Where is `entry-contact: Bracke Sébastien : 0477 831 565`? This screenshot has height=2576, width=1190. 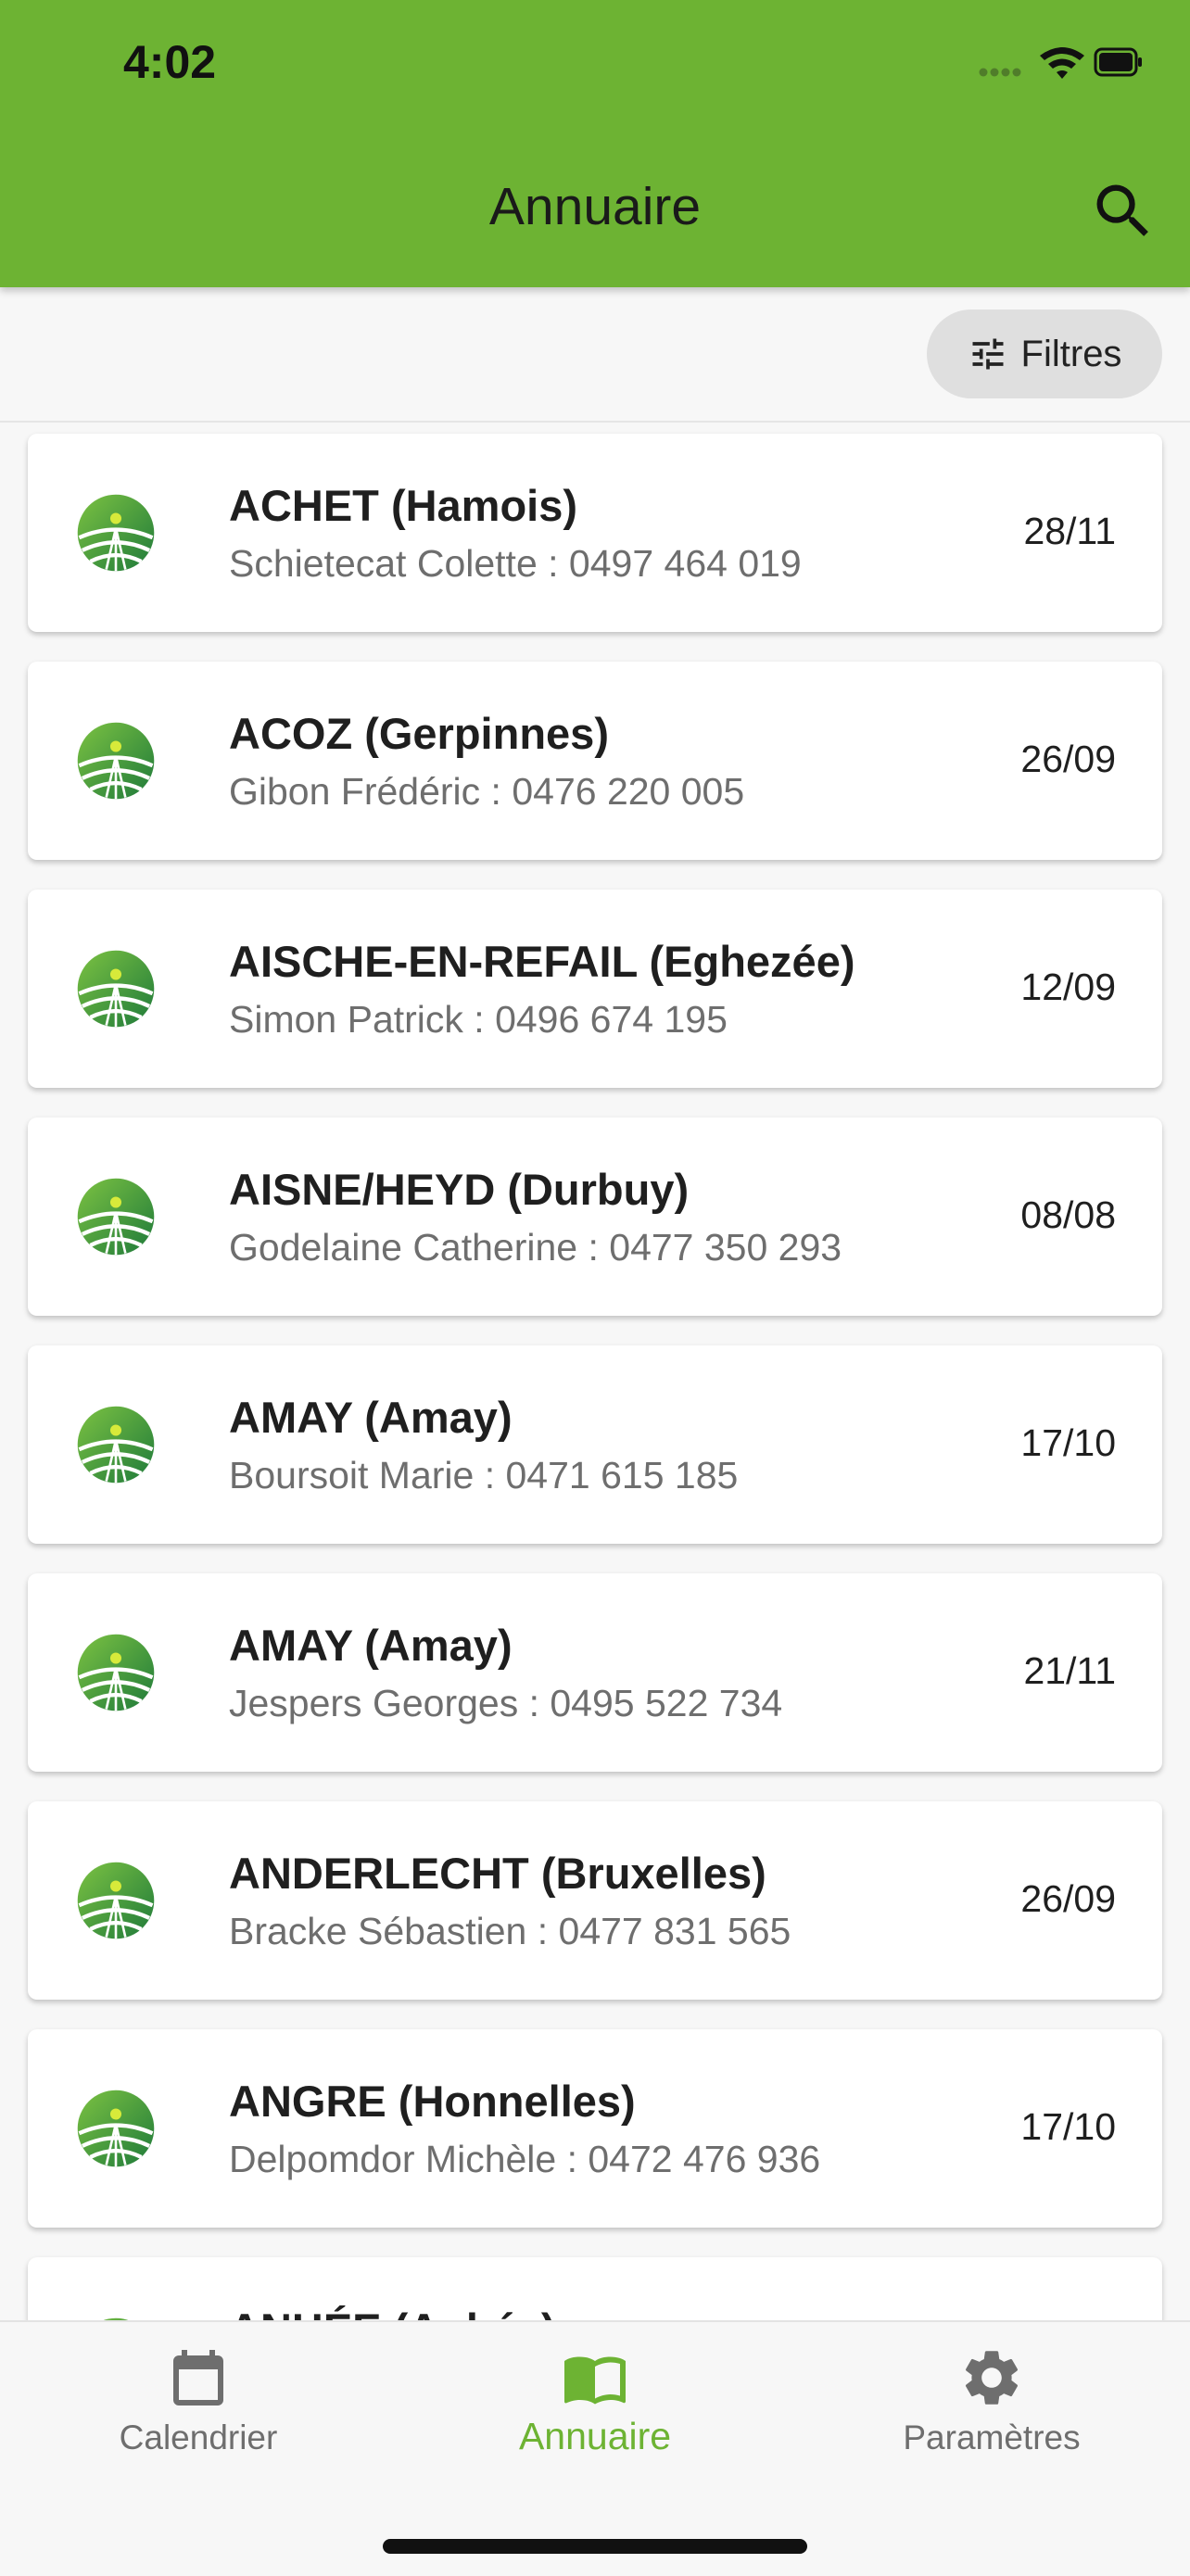 entry-contact: Bracke Sébastien : 0477 831 565 is located at coordinates (510, 1931).